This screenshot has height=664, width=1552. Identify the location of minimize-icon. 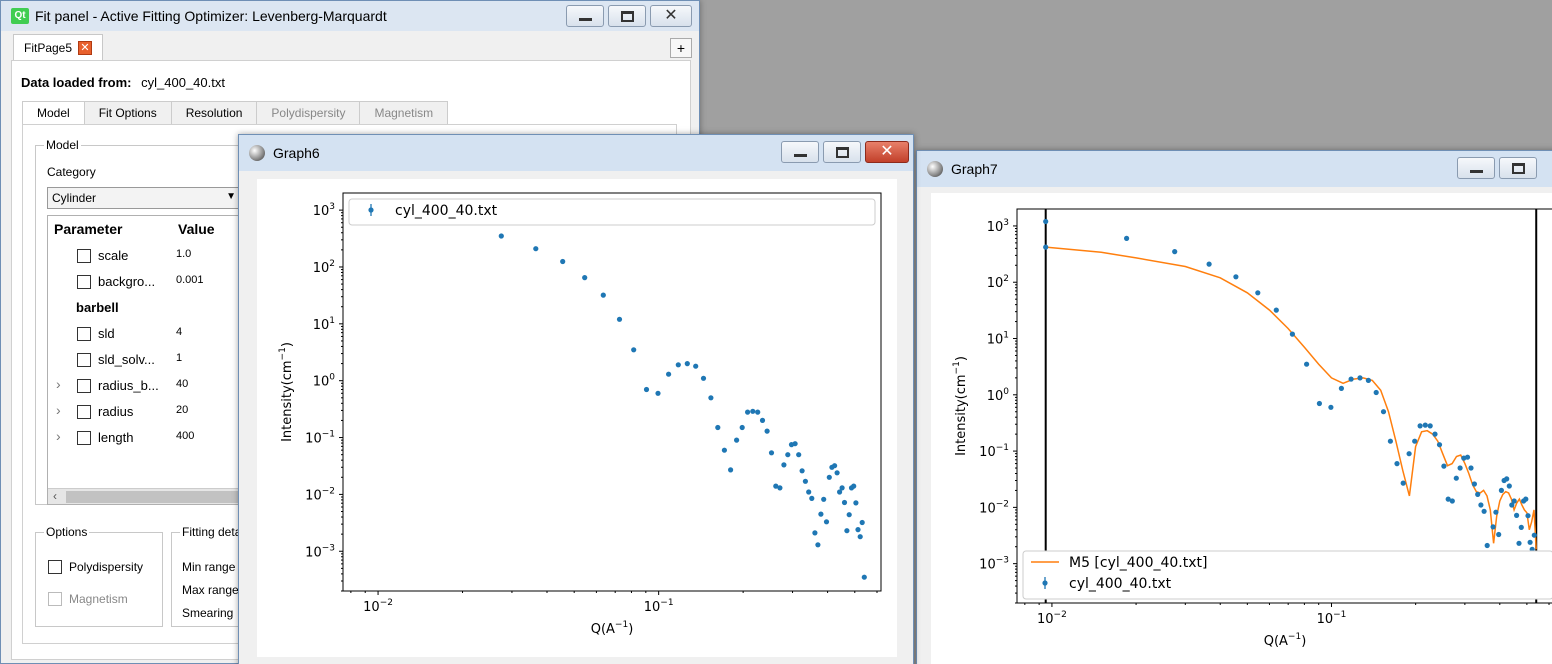
(800, 155).